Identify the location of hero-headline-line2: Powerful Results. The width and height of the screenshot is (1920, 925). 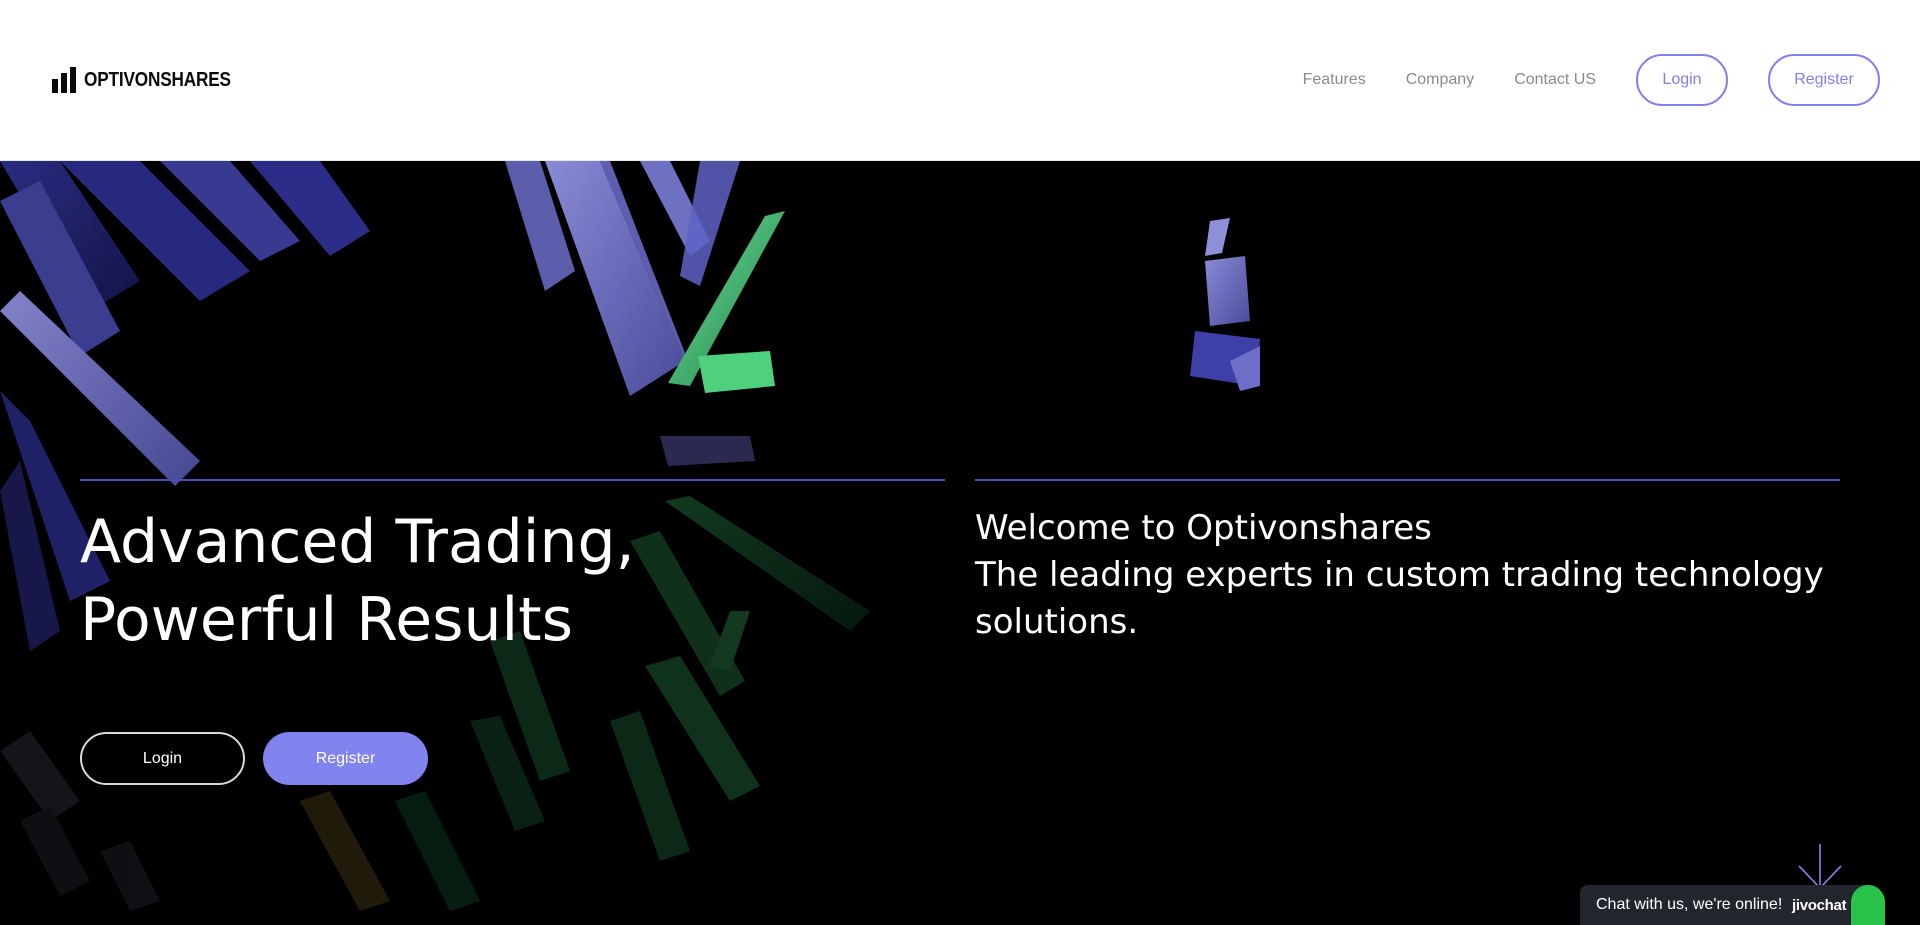
(326, 620).